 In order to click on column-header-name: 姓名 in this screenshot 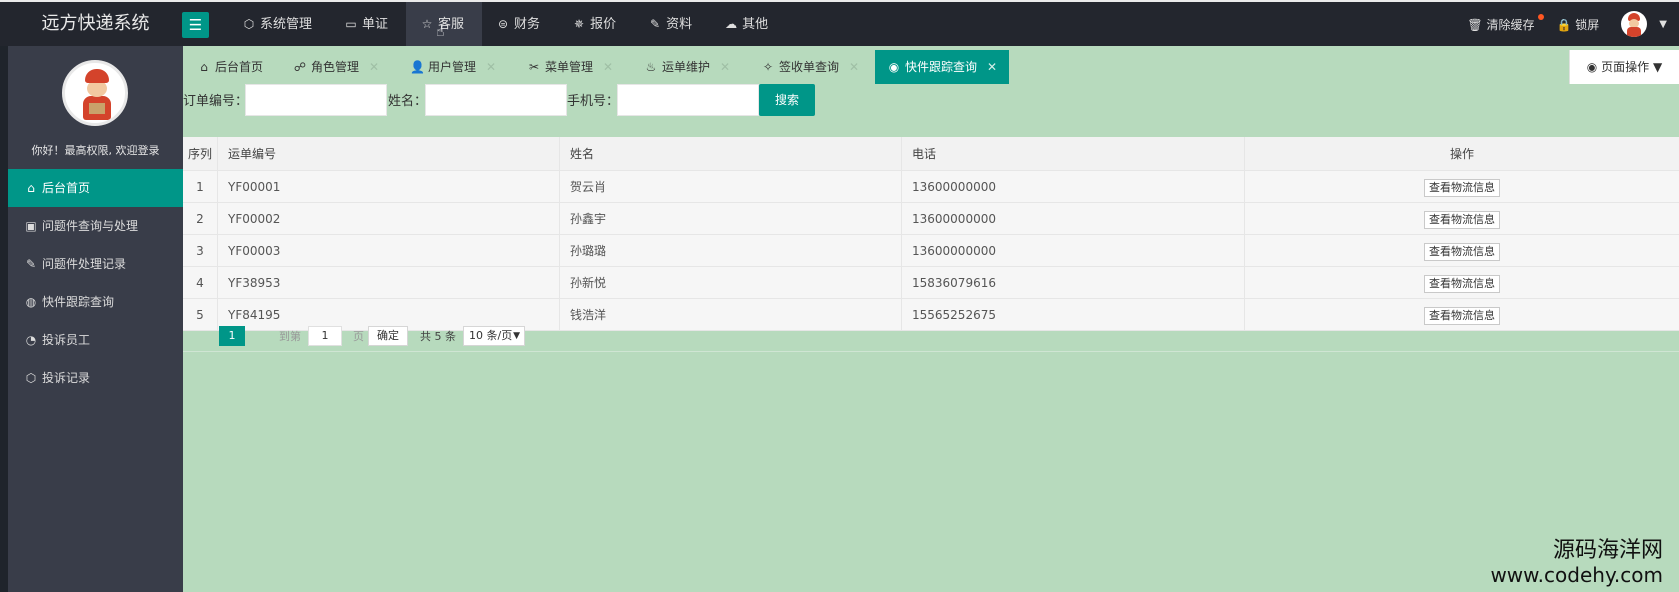, I will do `click(731, 153)`.